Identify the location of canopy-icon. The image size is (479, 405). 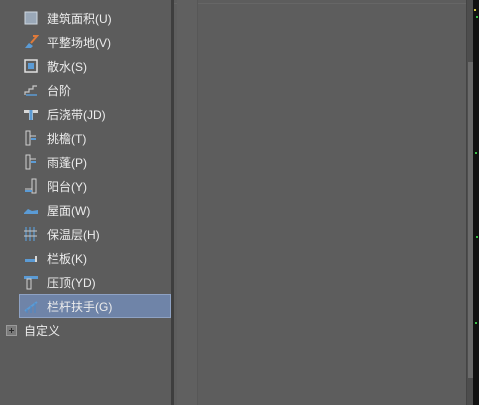
(30, 162).